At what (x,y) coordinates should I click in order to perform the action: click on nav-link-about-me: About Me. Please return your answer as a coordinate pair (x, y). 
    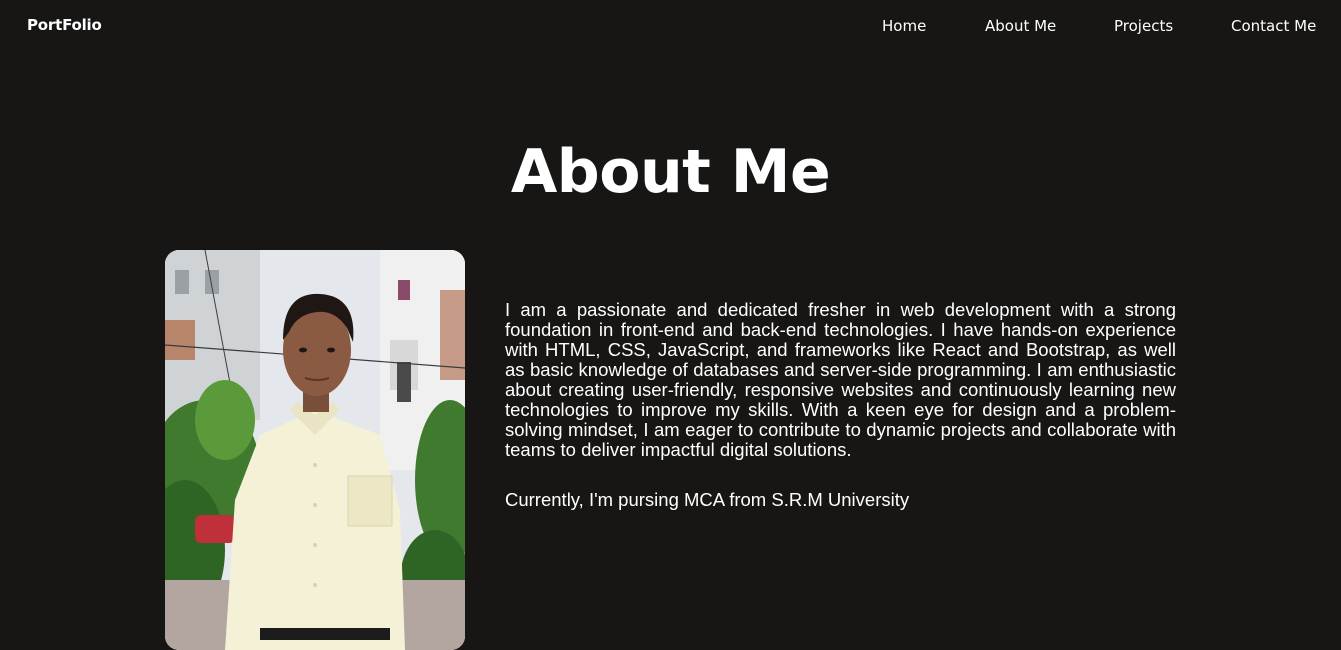
    Looking at the image, I should click on (1020, 26).